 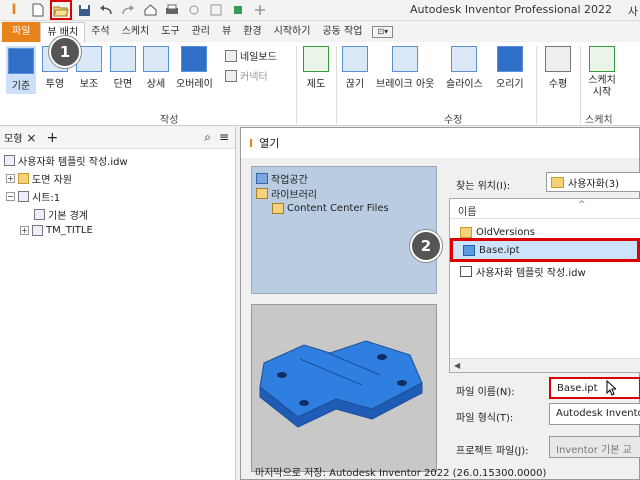 I want to click on column-header-name: 이름 ^, so click(x=545, y=209).